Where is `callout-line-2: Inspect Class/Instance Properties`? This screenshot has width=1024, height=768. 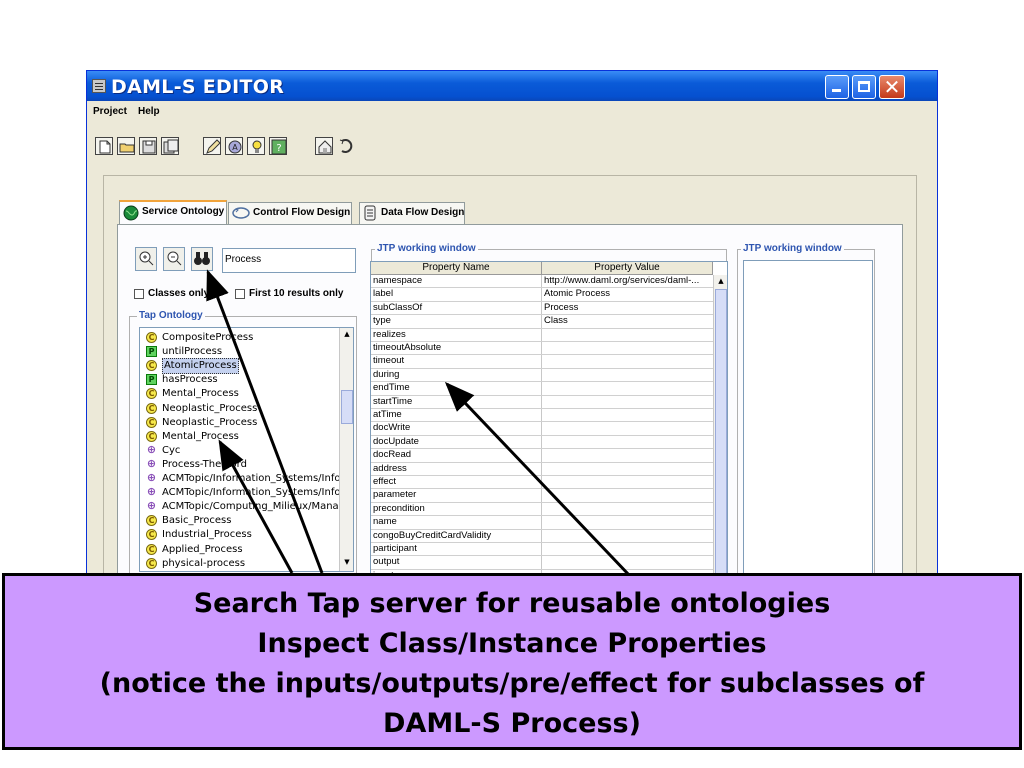
callout-line-2: Inspect Class/Instance Properties is located at coordinates (512, 643).